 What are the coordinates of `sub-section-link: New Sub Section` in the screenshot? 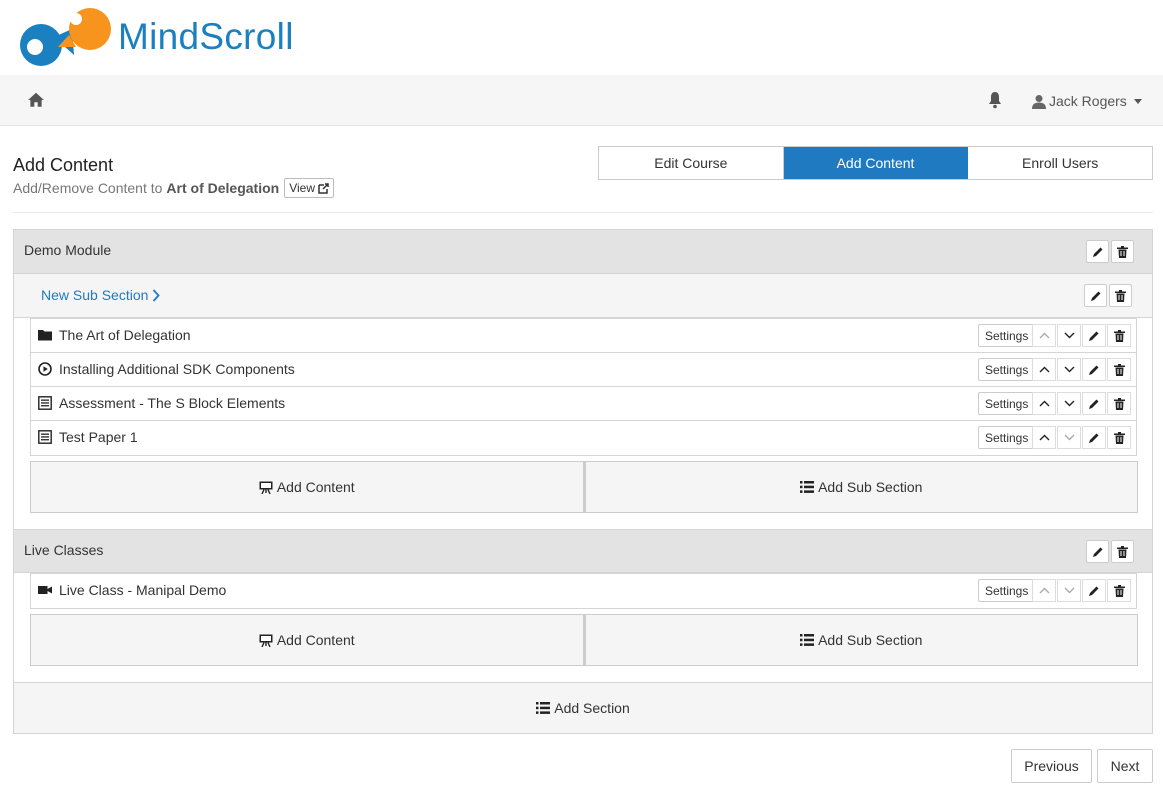 It's located at (101, 295).